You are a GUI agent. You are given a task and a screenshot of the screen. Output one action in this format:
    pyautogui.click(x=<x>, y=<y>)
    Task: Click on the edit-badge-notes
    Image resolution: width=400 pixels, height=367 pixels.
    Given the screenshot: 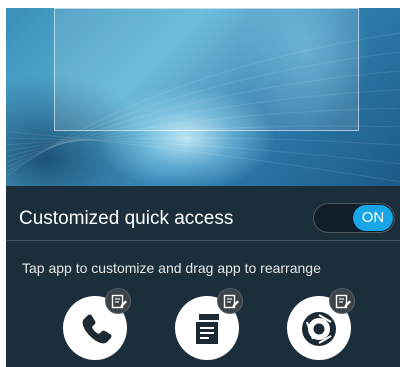 What is the action you would take?
    pyautogui.click(x=230, y=301)
    